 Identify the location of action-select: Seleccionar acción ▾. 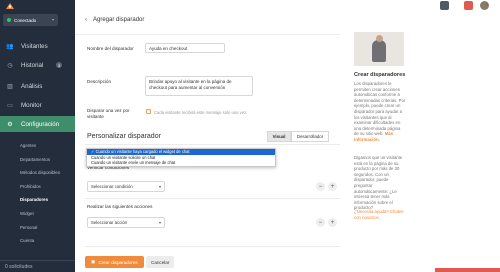
(126, 222).